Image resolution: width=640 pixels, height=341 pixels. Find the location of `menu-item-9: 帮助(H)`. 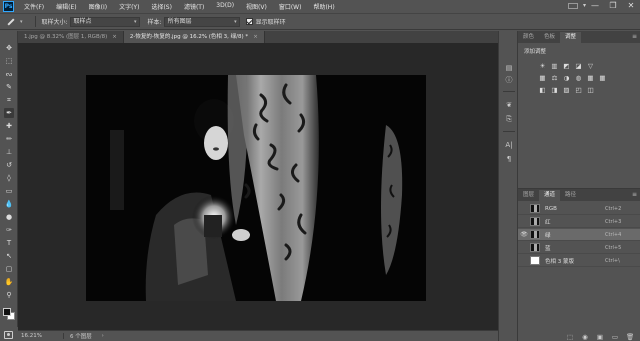

menu-item-9: 帮助(H) is located at coordinates (323, 6).